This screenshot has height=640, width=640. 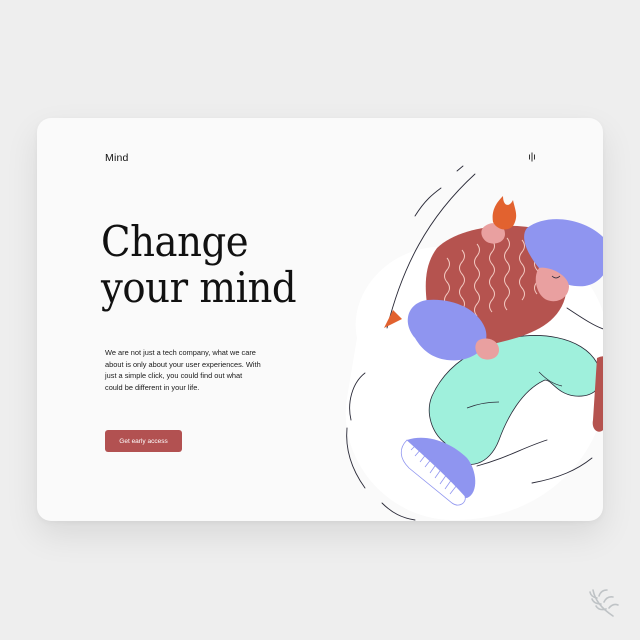 What do you see at coordinates (604, 603) in the screenshot?
I see `laurel-icon` at bounding box center [604, 603].